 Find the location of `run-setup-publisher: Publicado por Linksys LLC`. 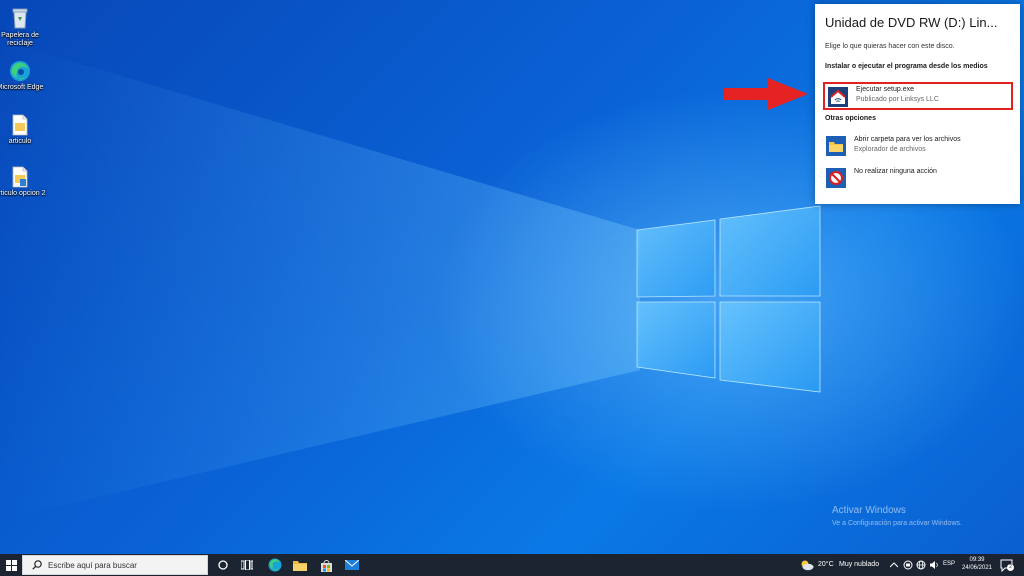

run-setup-publisher: Publicado por Linksys LLC is located at coordinates (897, 99).